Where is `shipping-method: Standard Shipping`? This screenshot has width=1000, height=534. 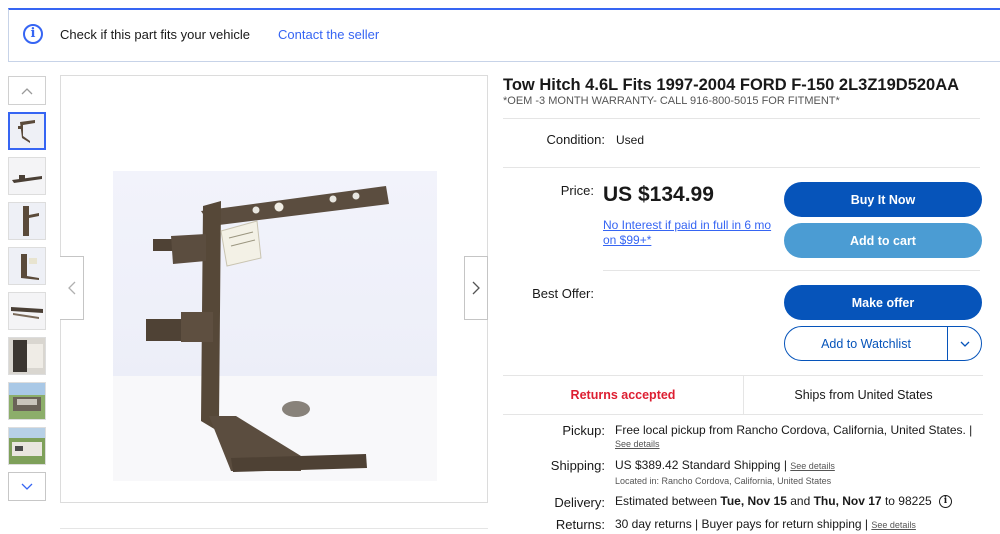 shipping-method: Standard Shipping is located at coordinates (731, 465).